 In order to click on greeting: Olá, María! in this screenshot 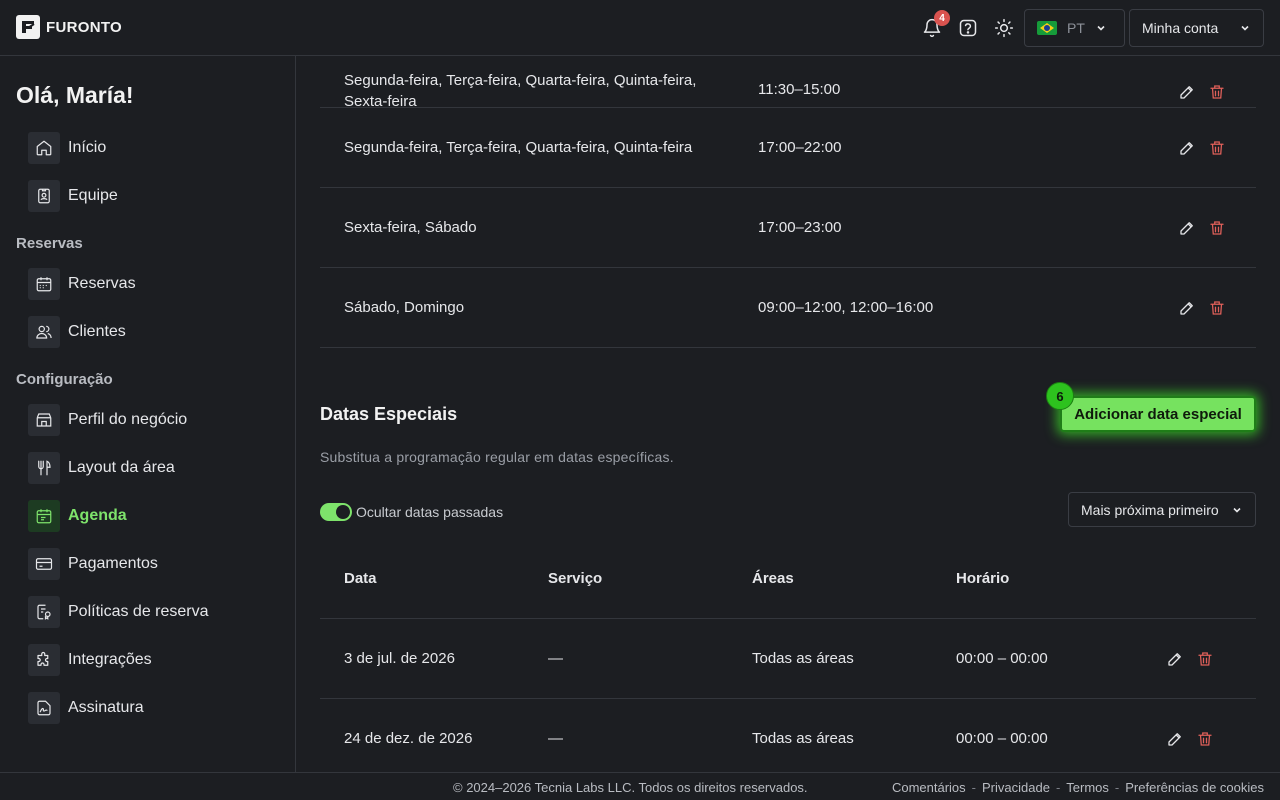, I will do `click(75, 95)`.